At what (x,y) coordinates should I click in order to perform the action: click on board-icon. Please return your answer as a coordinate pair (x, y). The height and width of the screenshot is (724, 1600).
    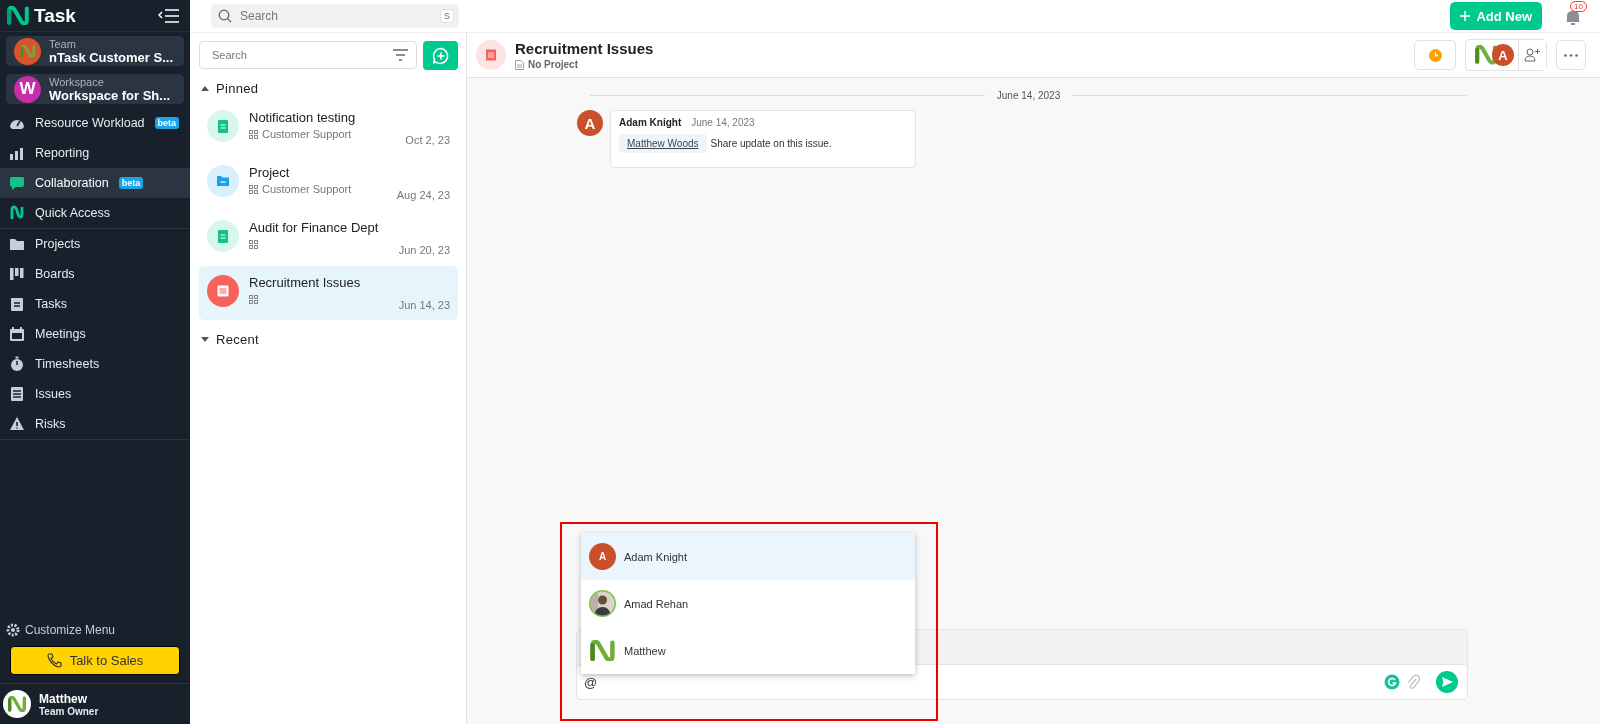
    Looking at the image, I should click on (17, 274).